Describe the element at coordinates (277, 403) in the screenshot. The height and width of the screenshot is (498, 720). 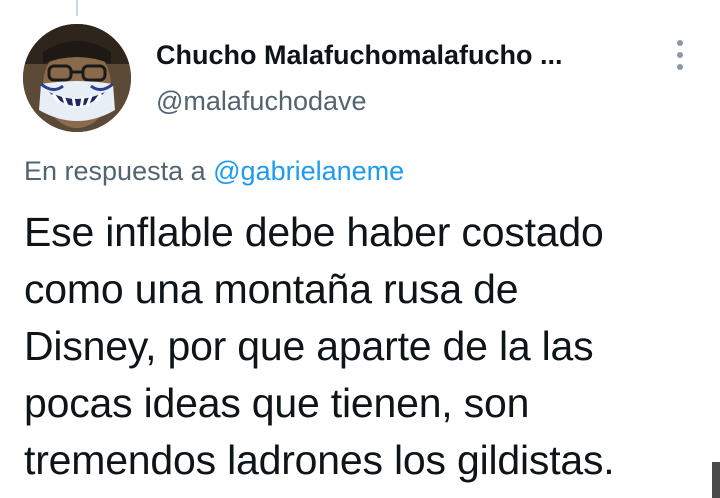
I see `tweet-text-line: pocas ideas que tienen, son` at that location.